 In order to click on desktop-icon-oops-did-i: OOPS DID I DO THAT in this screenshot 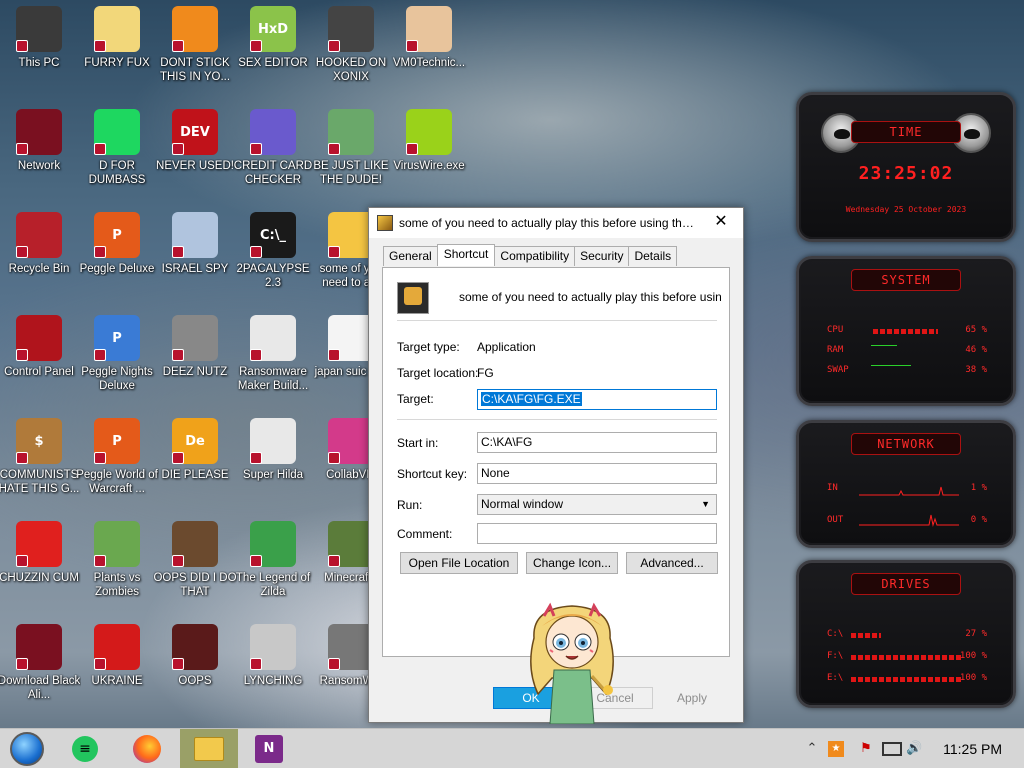, I will do `click(195, 565)`.